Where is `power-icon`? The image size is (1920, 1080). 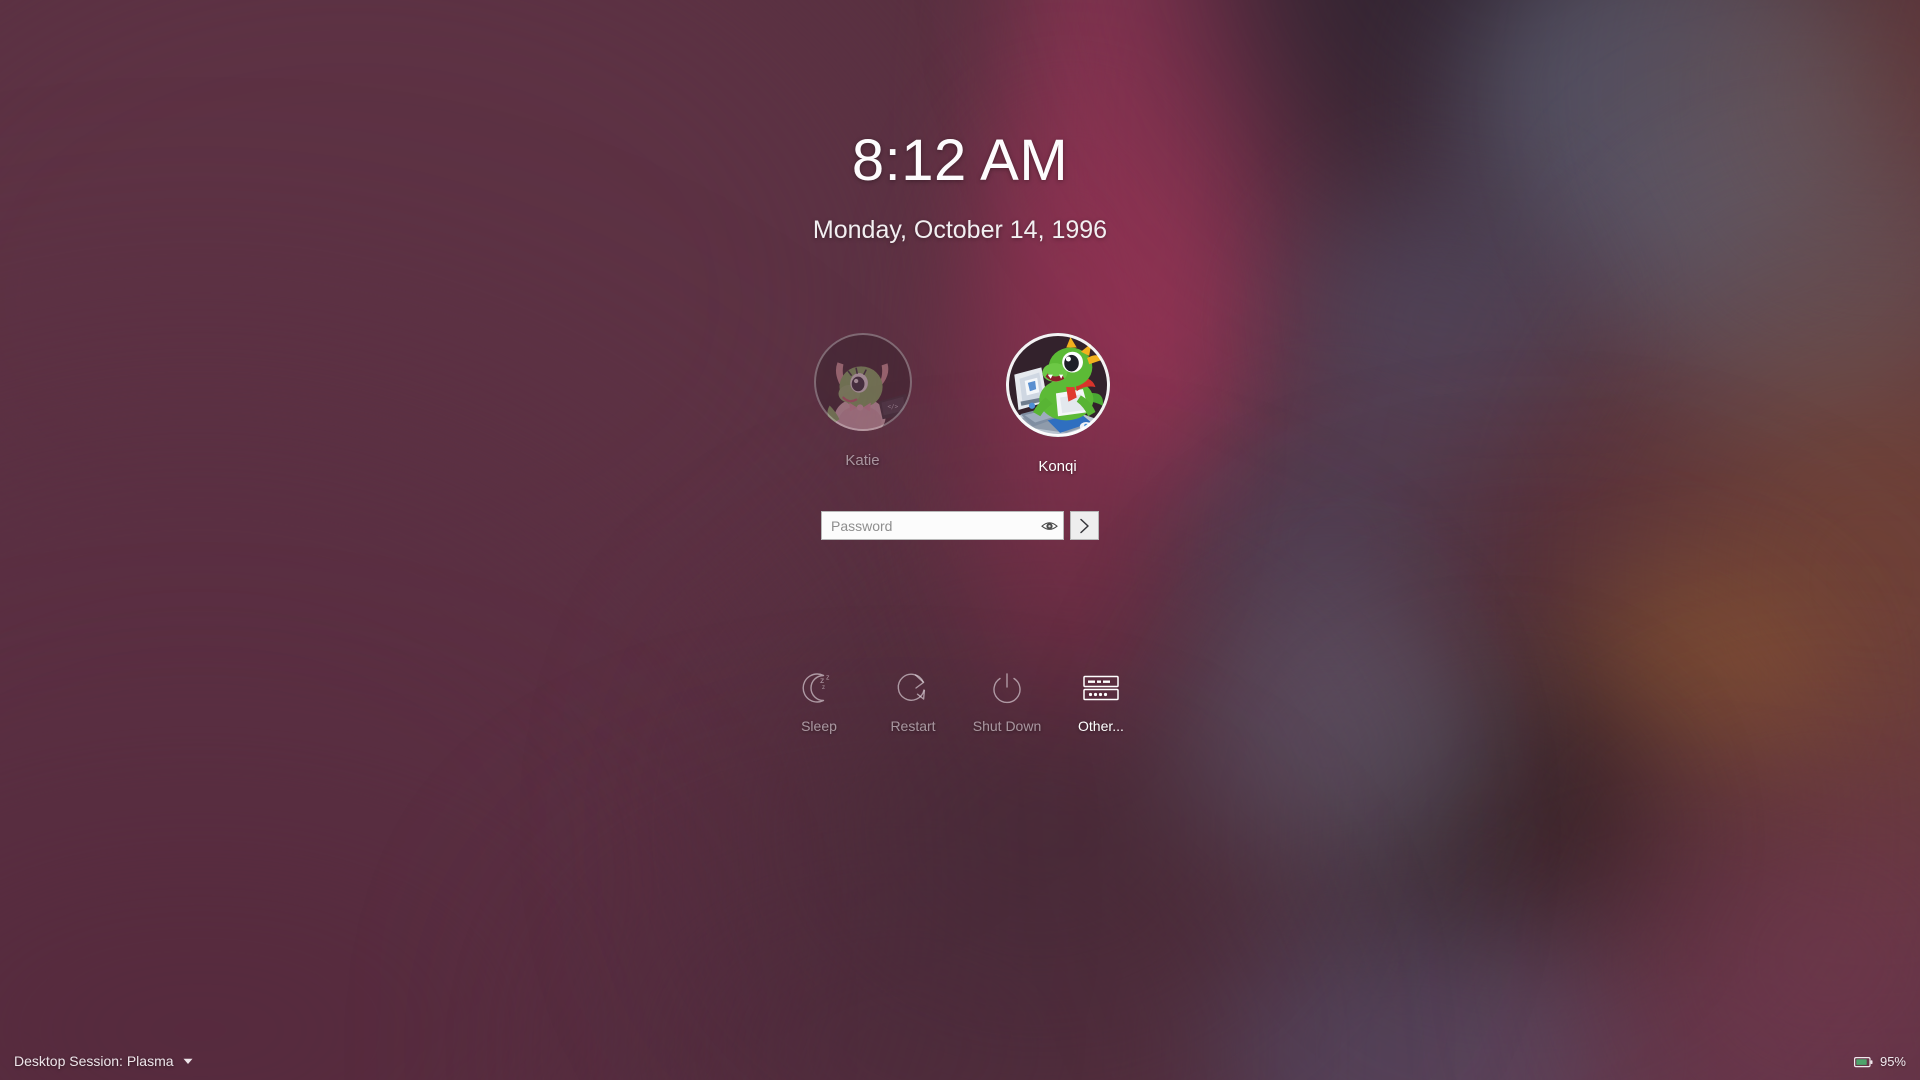
power-icon is located at coordinates (1007, 688).